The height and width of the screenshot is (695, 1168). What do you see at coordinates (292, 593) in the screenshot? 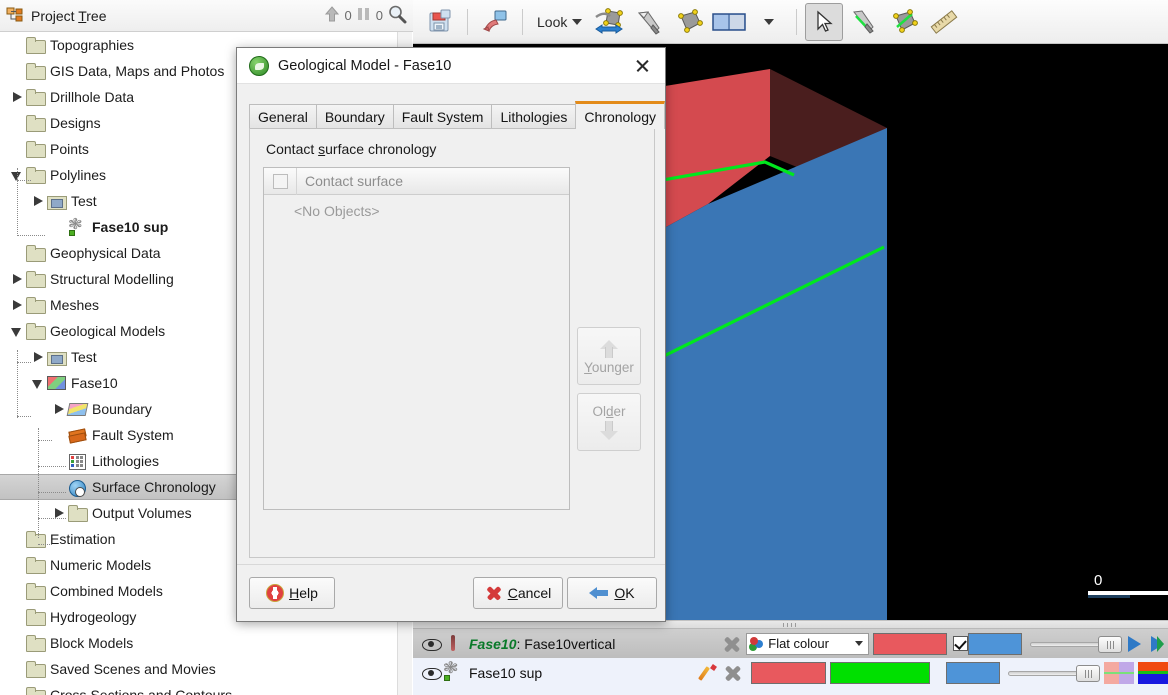
I see `help-button: Help` at bounding box center [292, 593].